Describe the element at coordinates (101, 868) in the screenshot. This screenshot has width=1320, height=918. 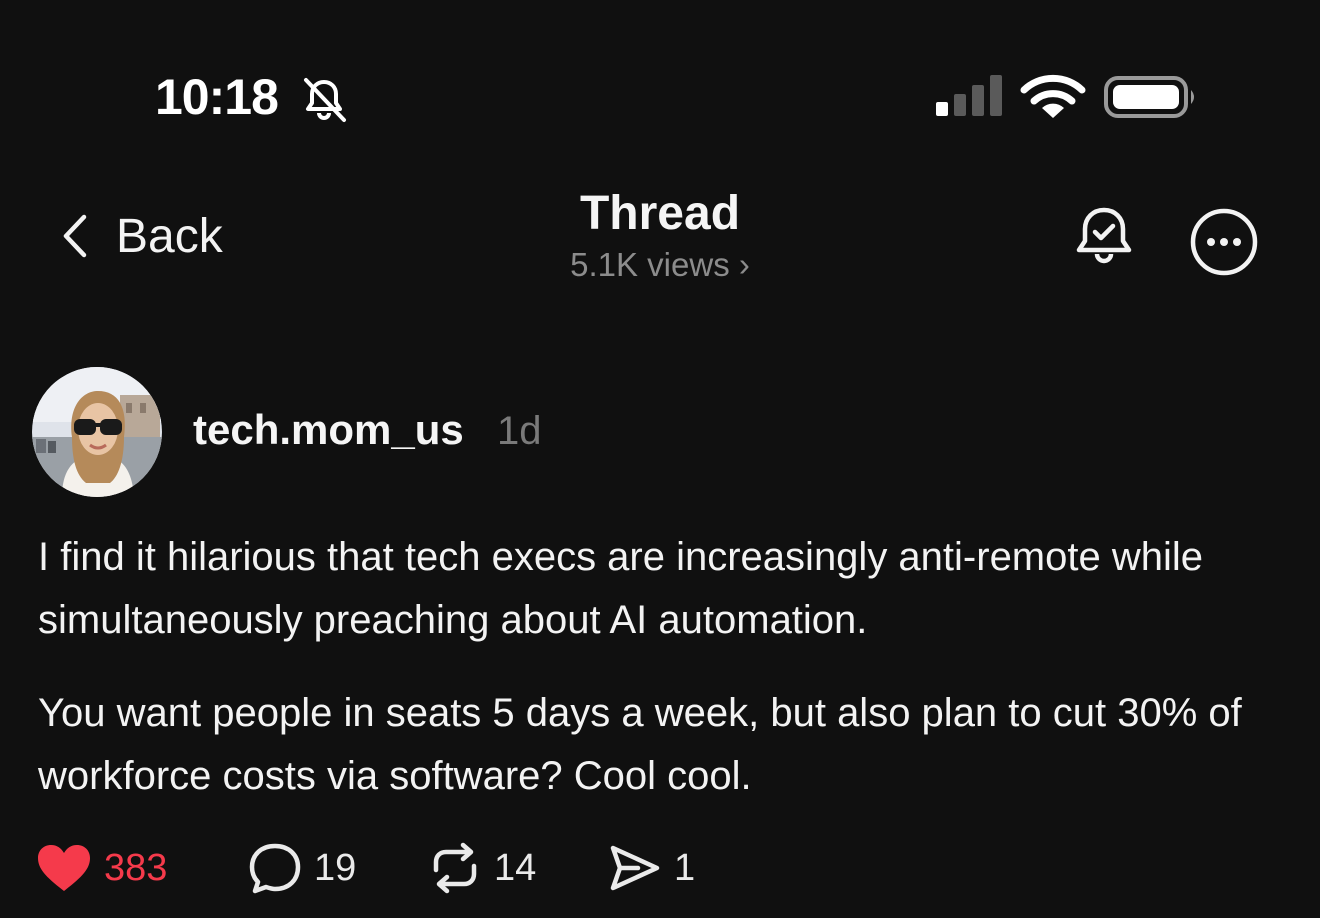
I see `like-button: 383` at that location.